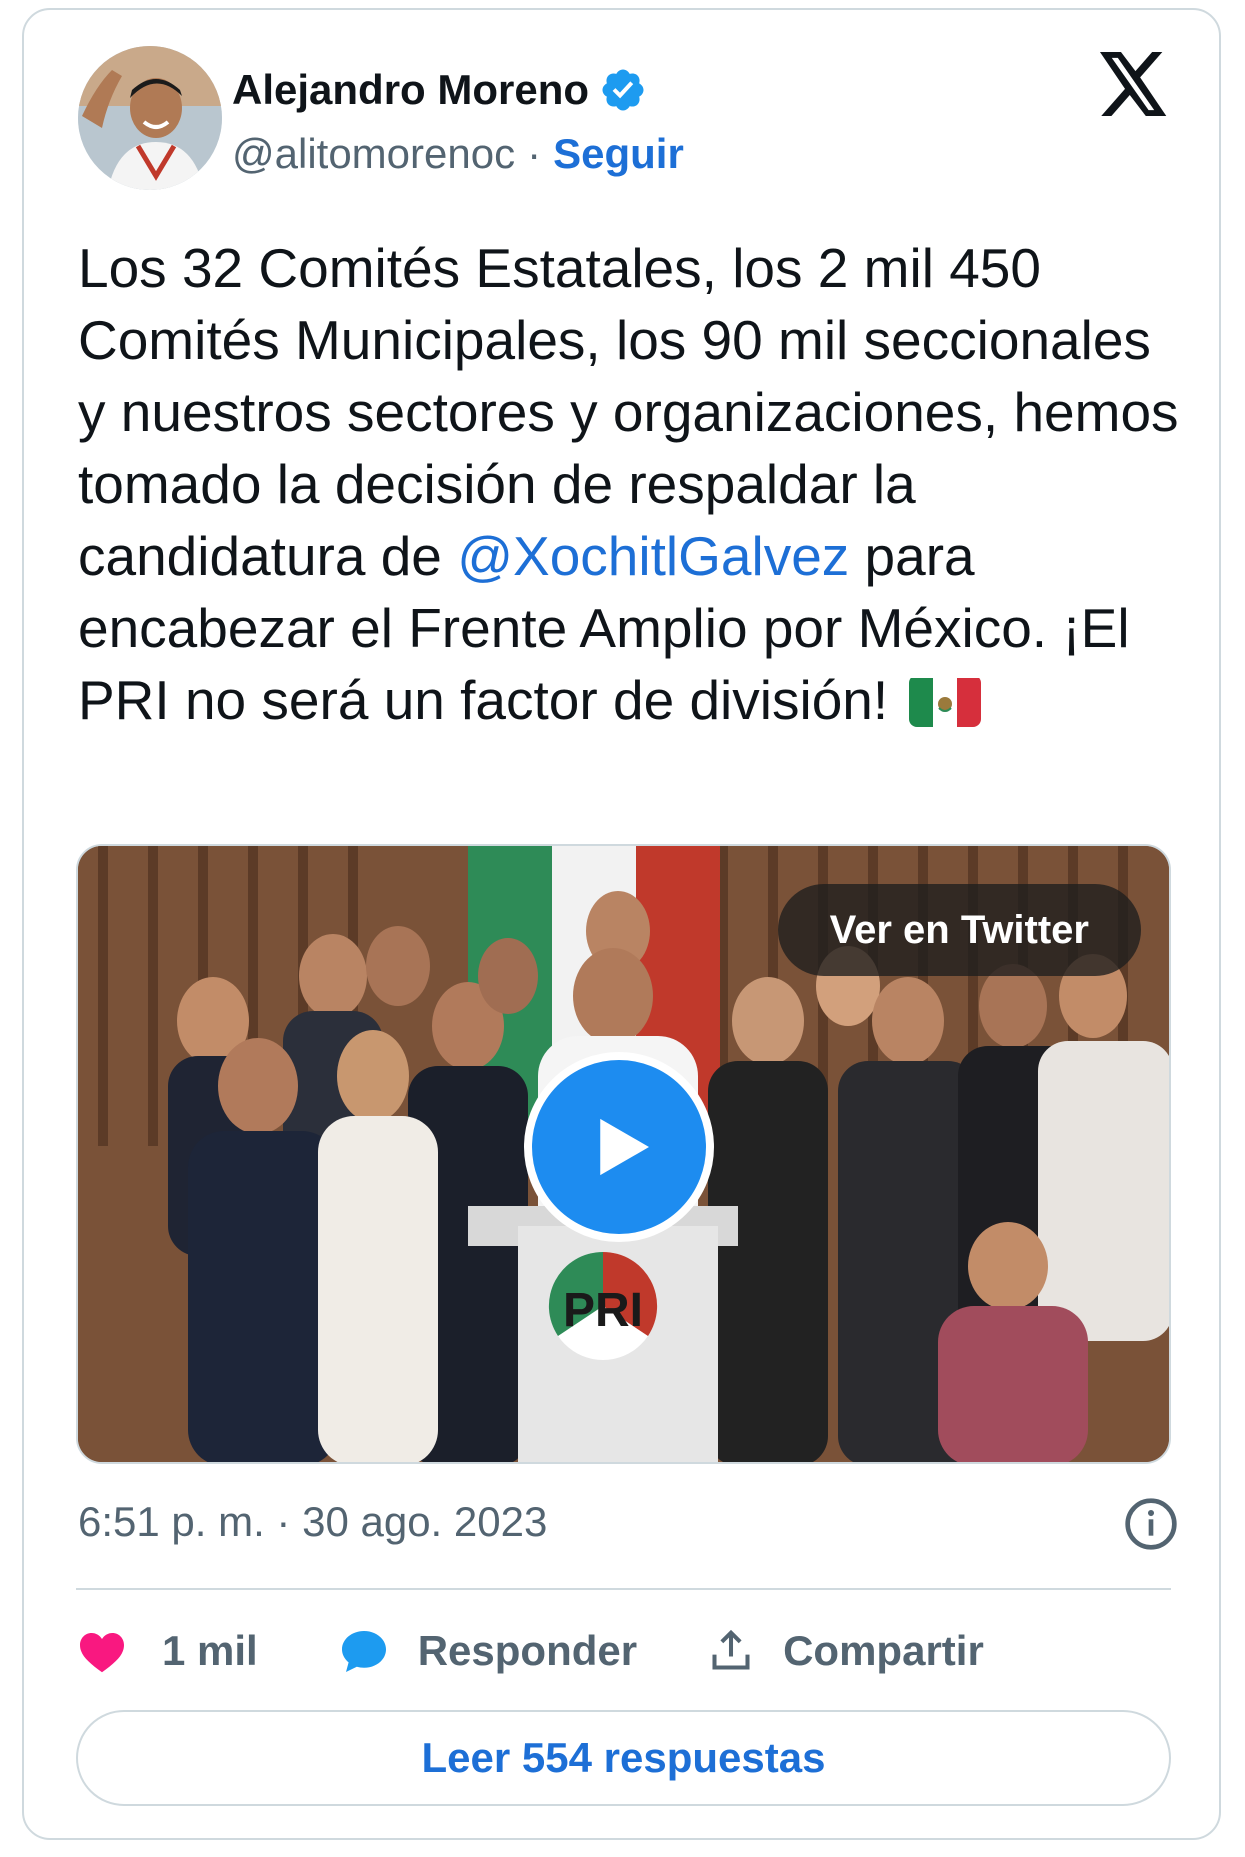 The height and width of the screenshot is (1857, 1245). I want to click on divider, so click(623, 1589).